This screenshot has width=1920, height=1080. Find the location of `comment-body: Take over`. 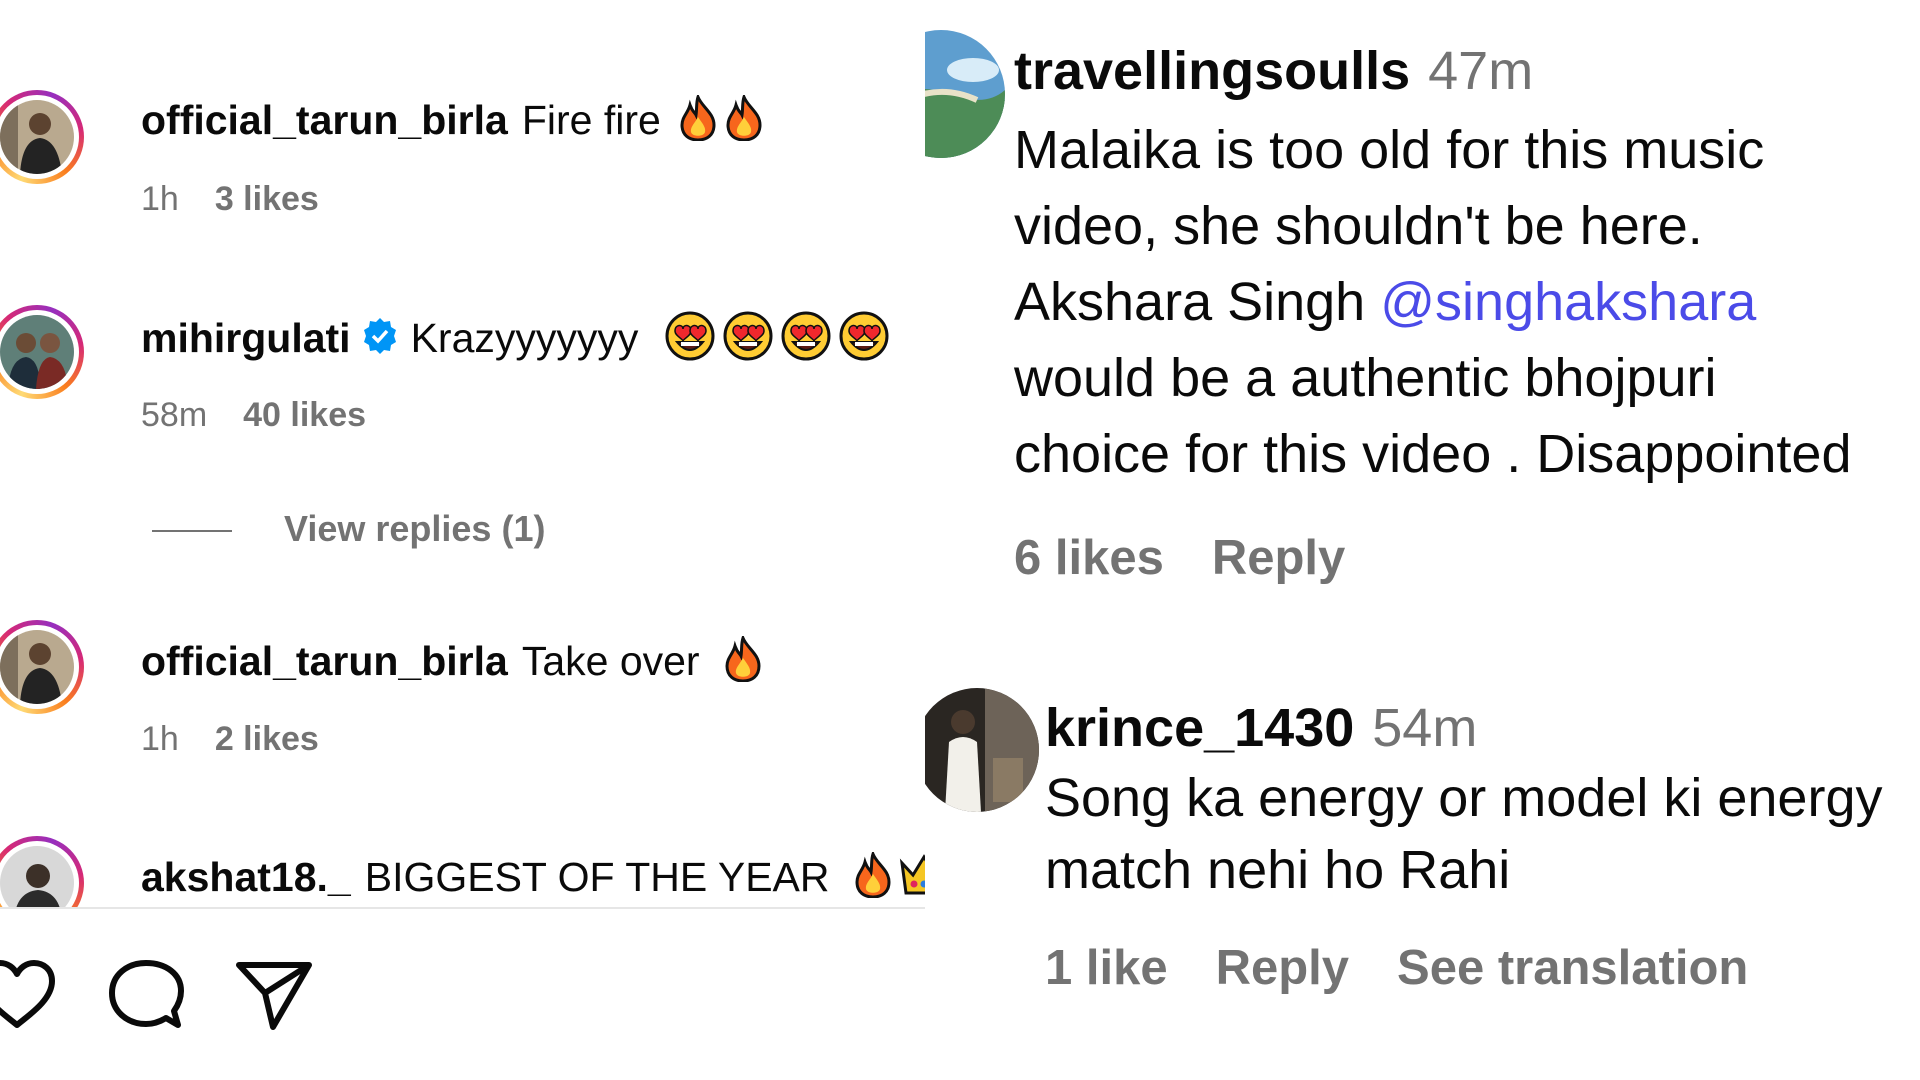

comment-body: Take over is located at coordinates (610, 660).